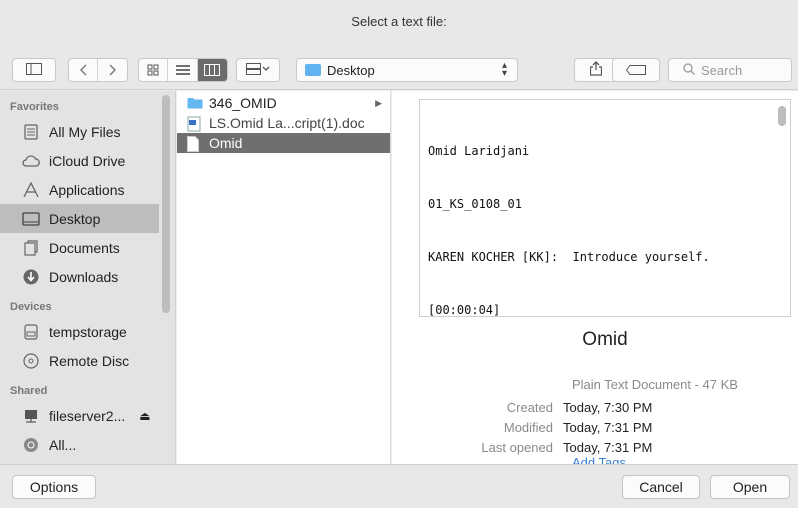 The image size is (798, 508). I want to click on preview-scrollbar, so click(782, 116).